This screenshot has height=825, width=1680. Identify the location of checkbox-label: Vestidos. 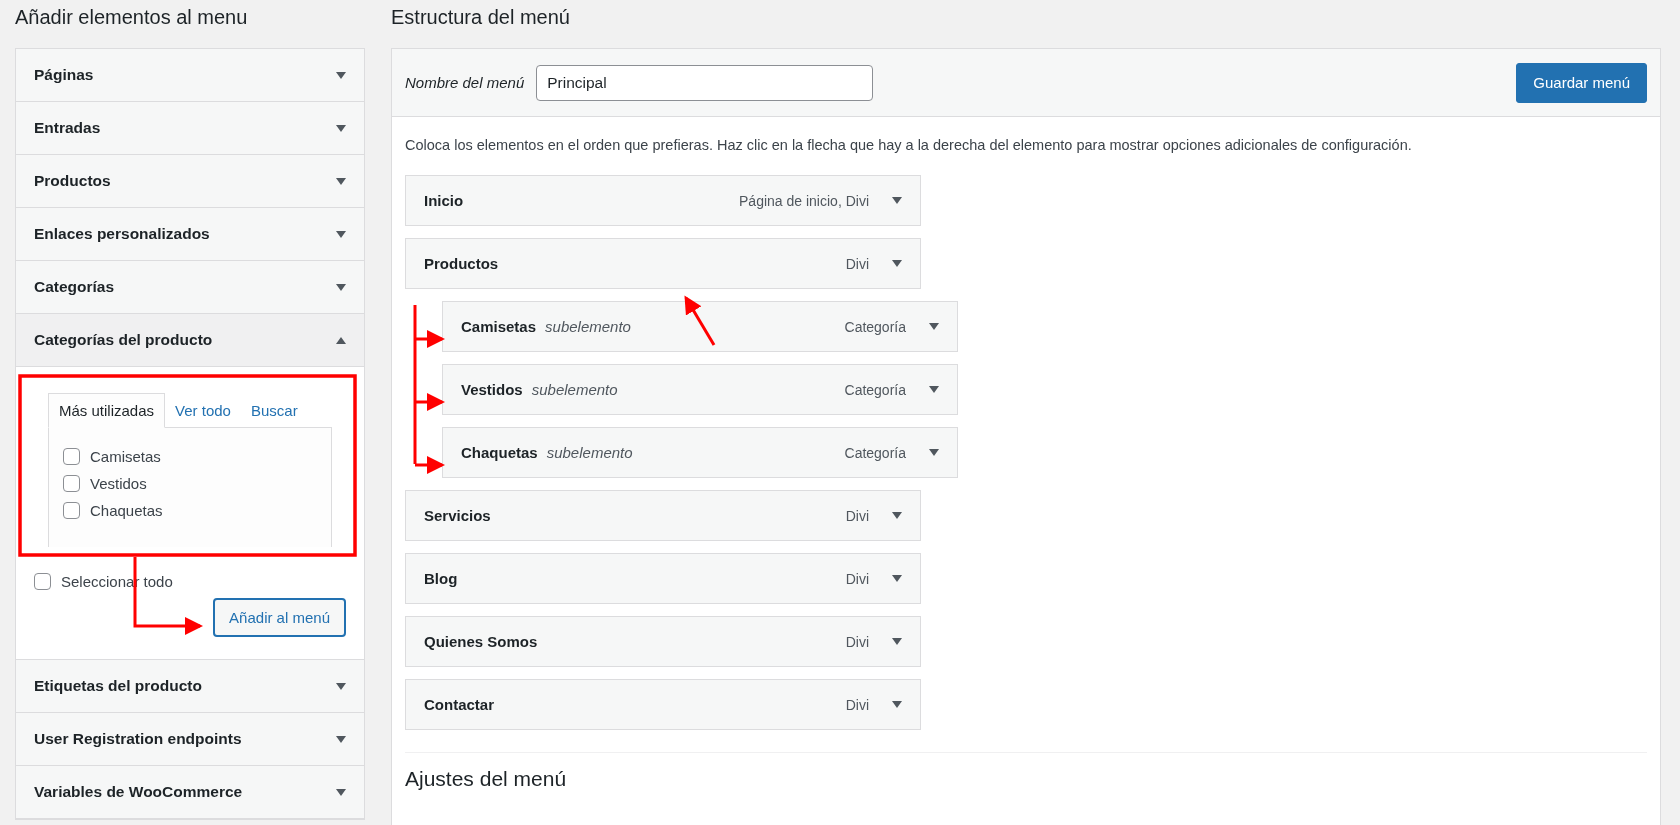
(118, 483).